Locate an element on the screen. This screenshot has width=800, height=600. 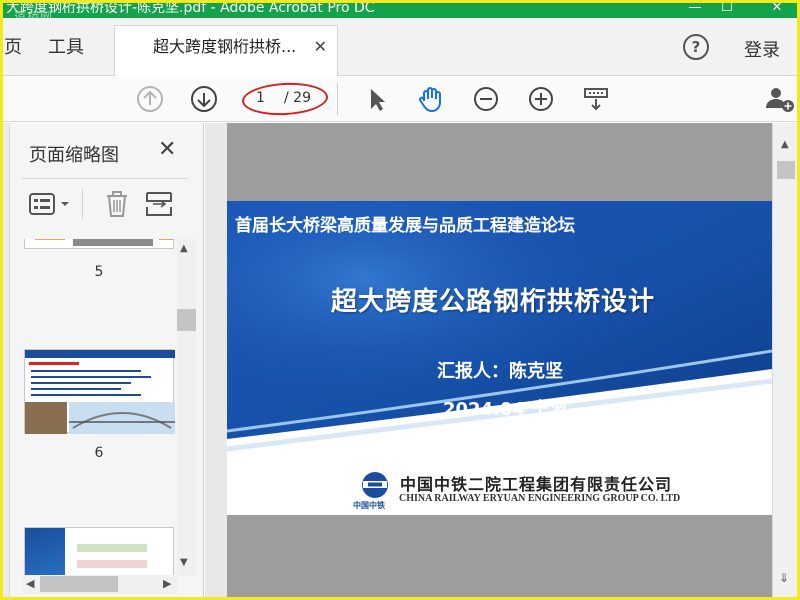
bridge-arch-thumbnail is located at coordinates (122, 420).